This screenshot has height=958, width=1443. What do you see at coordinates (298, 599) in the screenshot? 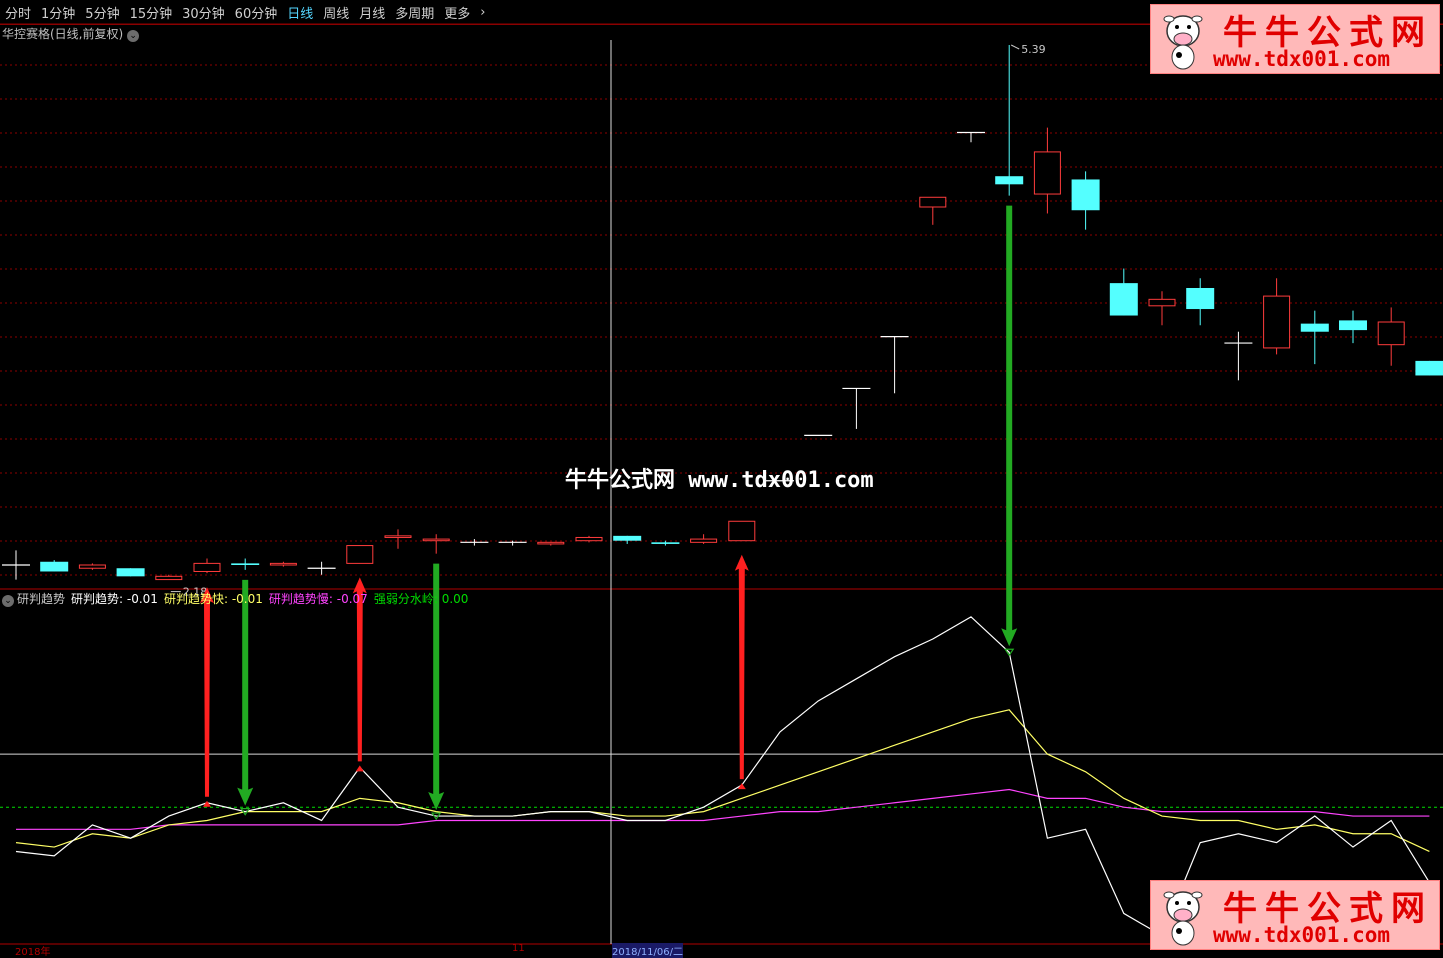
I see `indicator-value-label: 研判趋势慢` at bounding box center [298, 599].